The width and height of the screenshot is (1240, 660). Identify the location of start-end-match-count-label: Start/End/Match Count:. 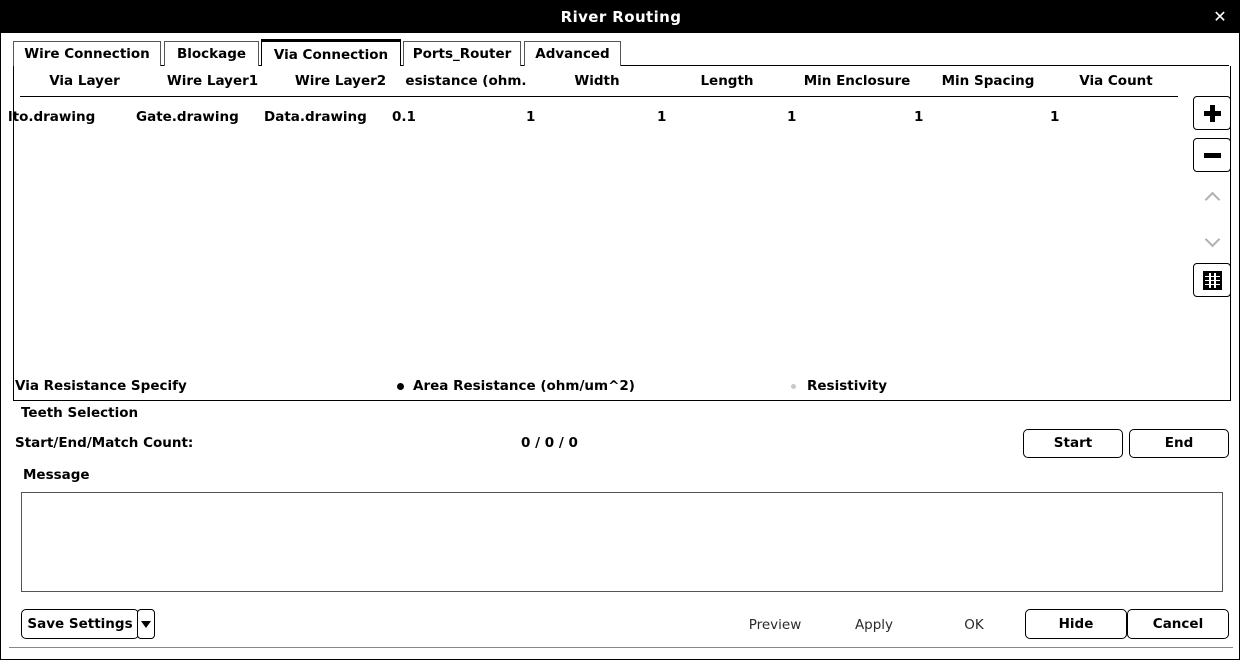
(104, 443).